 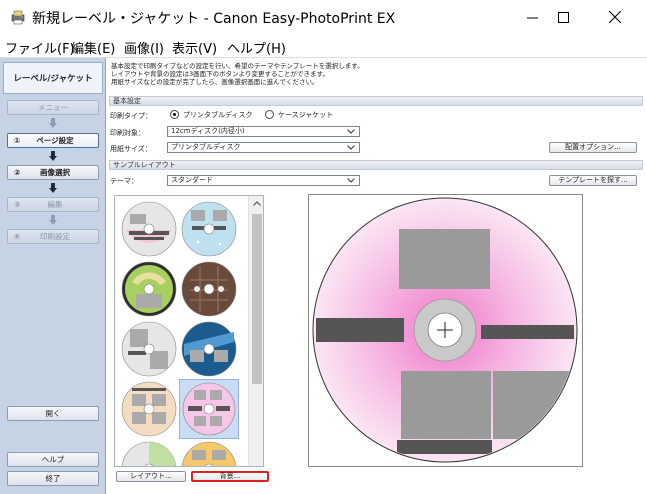 I want to click on step-label: 画像選択, so click(x=55, y=172).